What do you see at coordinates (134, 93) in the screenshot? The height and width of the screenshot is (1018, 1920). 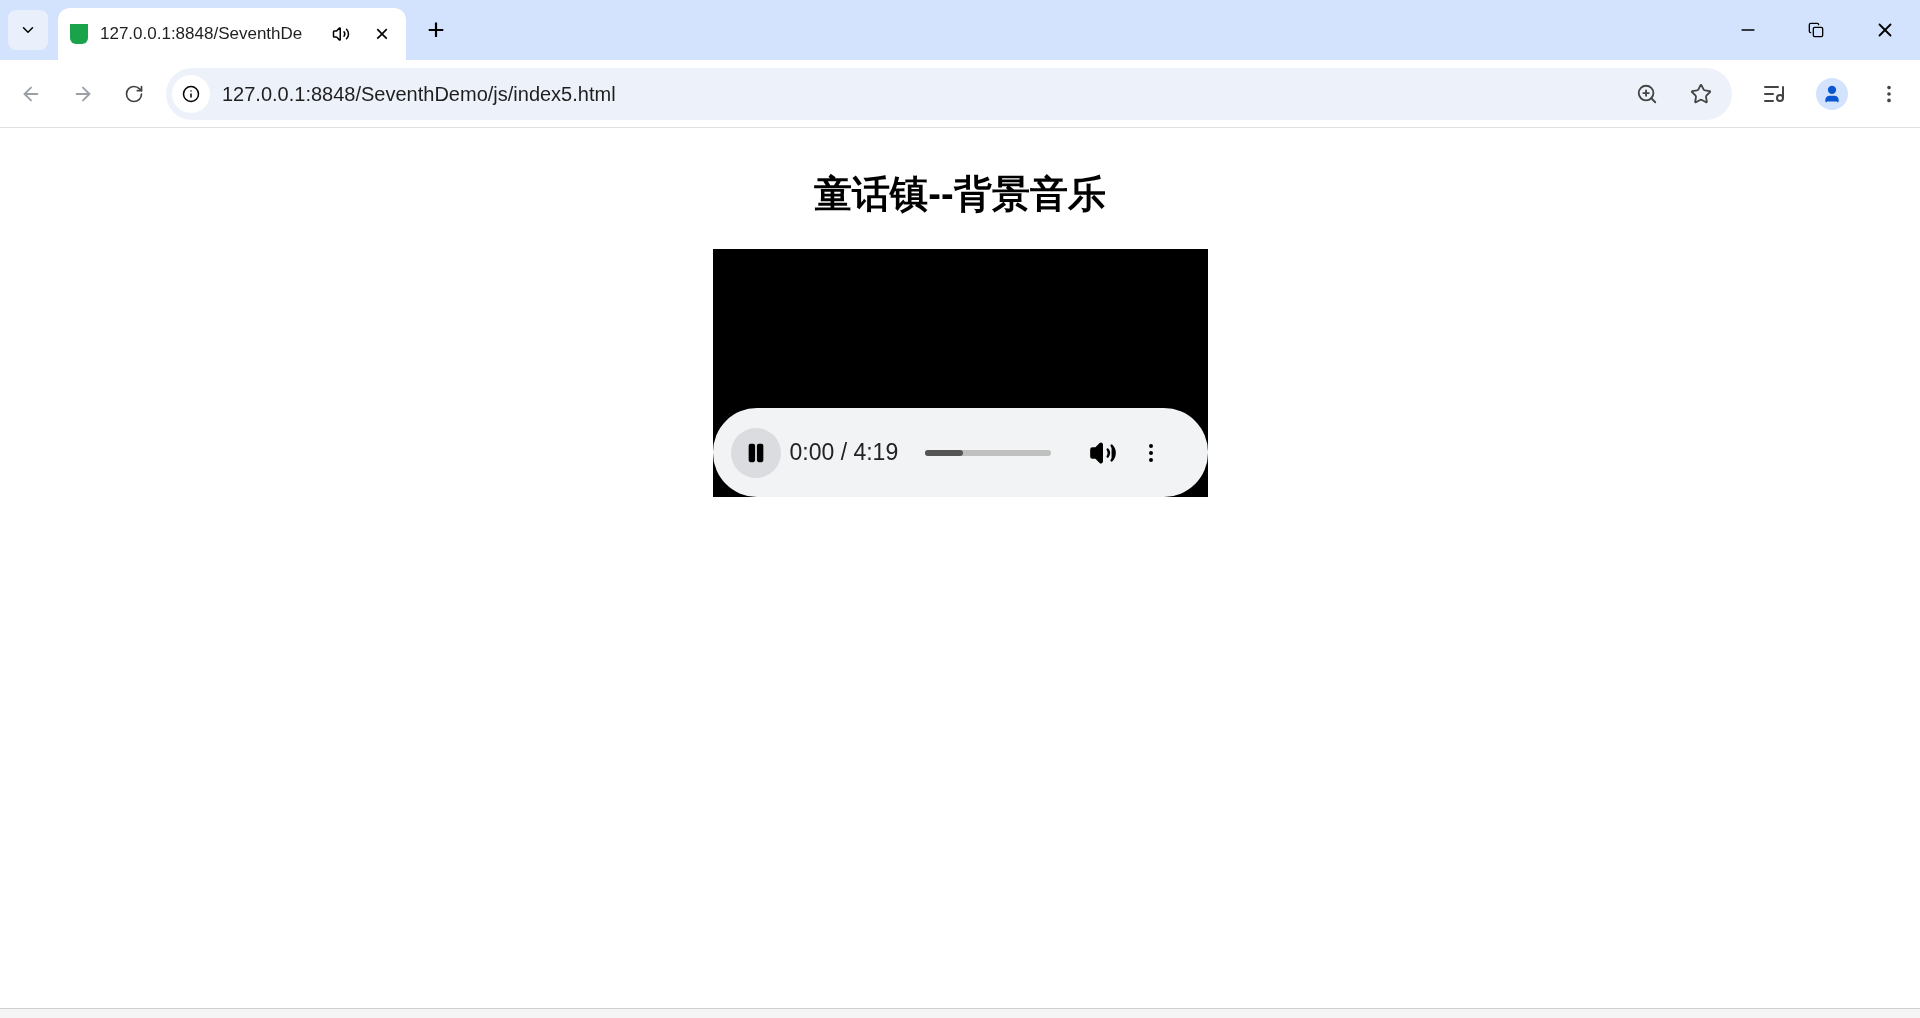 I see `reload-icon` at bounding box center [134, 93].